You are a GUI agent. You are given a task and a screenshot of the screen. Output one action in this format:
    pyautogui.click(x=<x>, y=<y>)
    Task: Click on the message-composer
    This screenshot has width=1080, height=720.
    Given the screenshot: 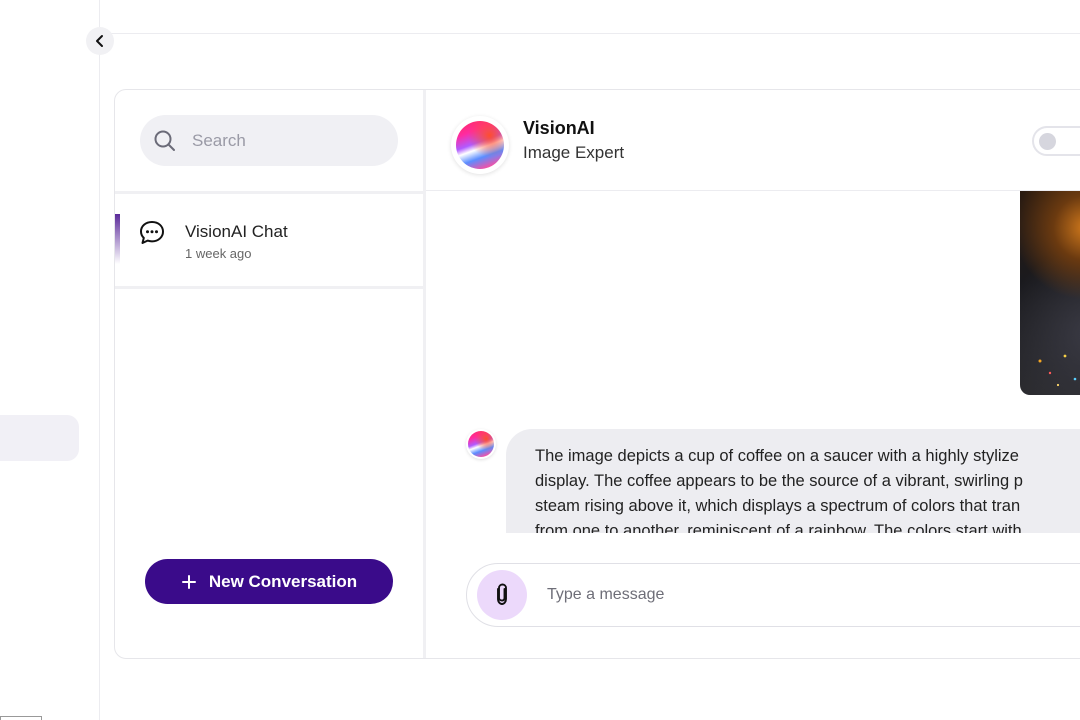 What is the action you would take?
    pyautogui.click(x=773, y=595)
    